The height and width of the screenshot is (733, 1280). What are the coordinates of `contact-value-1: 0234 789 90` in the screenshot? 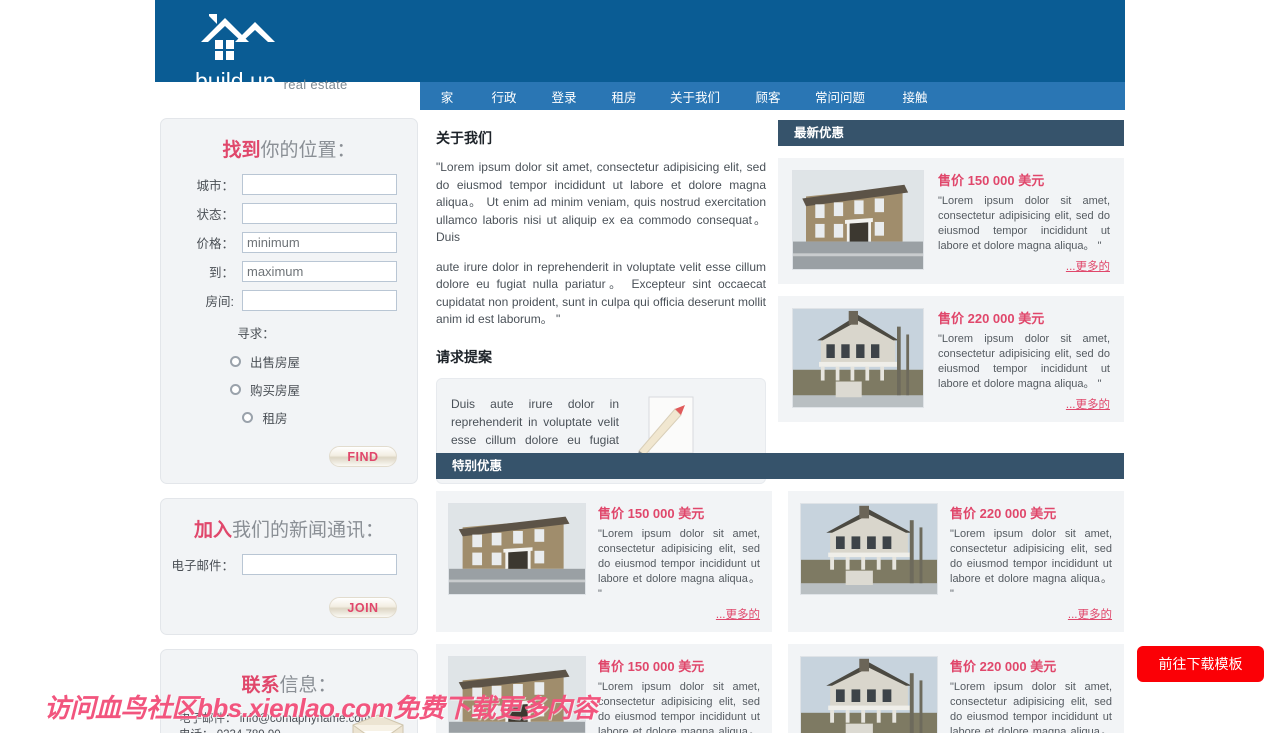 It's located at (249, 731).